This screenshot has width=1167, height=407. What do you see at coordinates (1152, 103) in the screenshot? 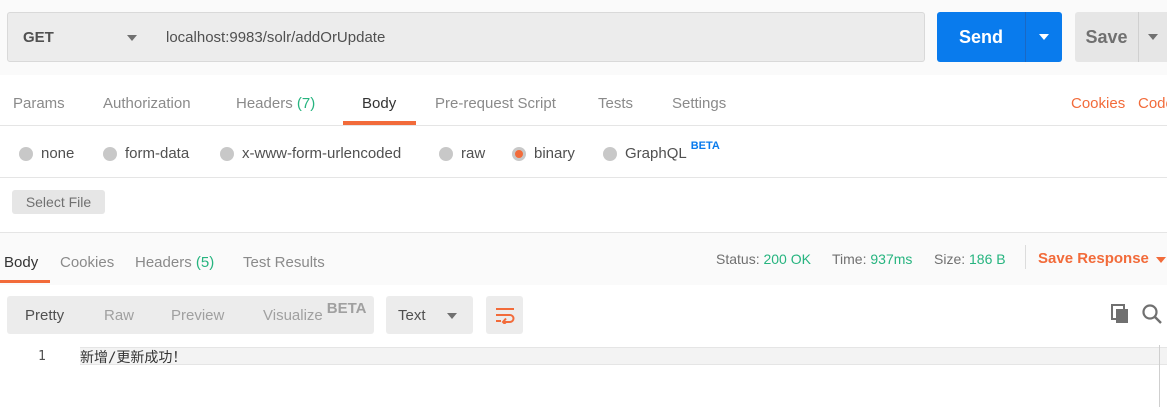
I see `code-link: Code` at bounding box center [1152, 103].